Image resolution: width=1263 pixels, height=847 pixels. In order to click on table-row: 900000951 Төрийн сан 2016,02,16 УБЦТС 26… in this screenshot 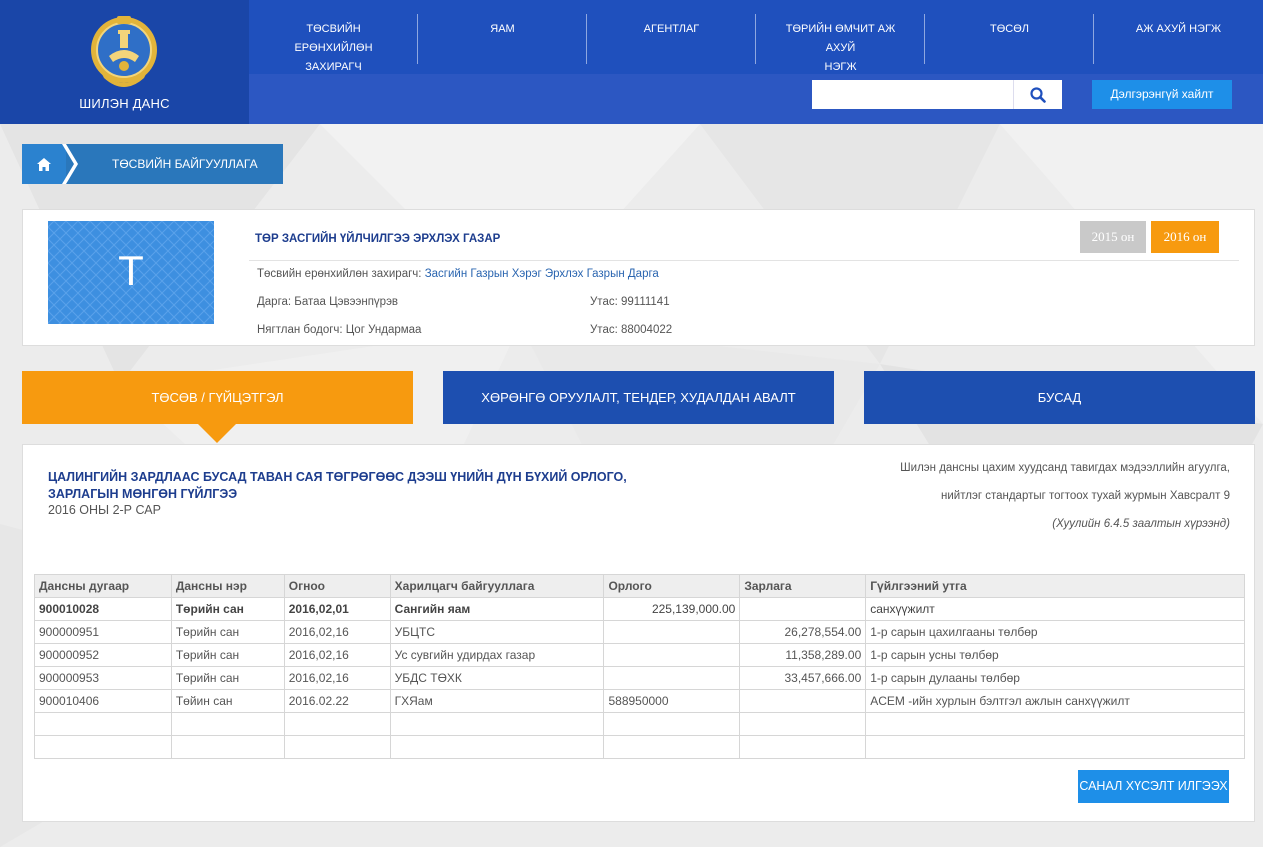, I will do `click(639, 632)`.